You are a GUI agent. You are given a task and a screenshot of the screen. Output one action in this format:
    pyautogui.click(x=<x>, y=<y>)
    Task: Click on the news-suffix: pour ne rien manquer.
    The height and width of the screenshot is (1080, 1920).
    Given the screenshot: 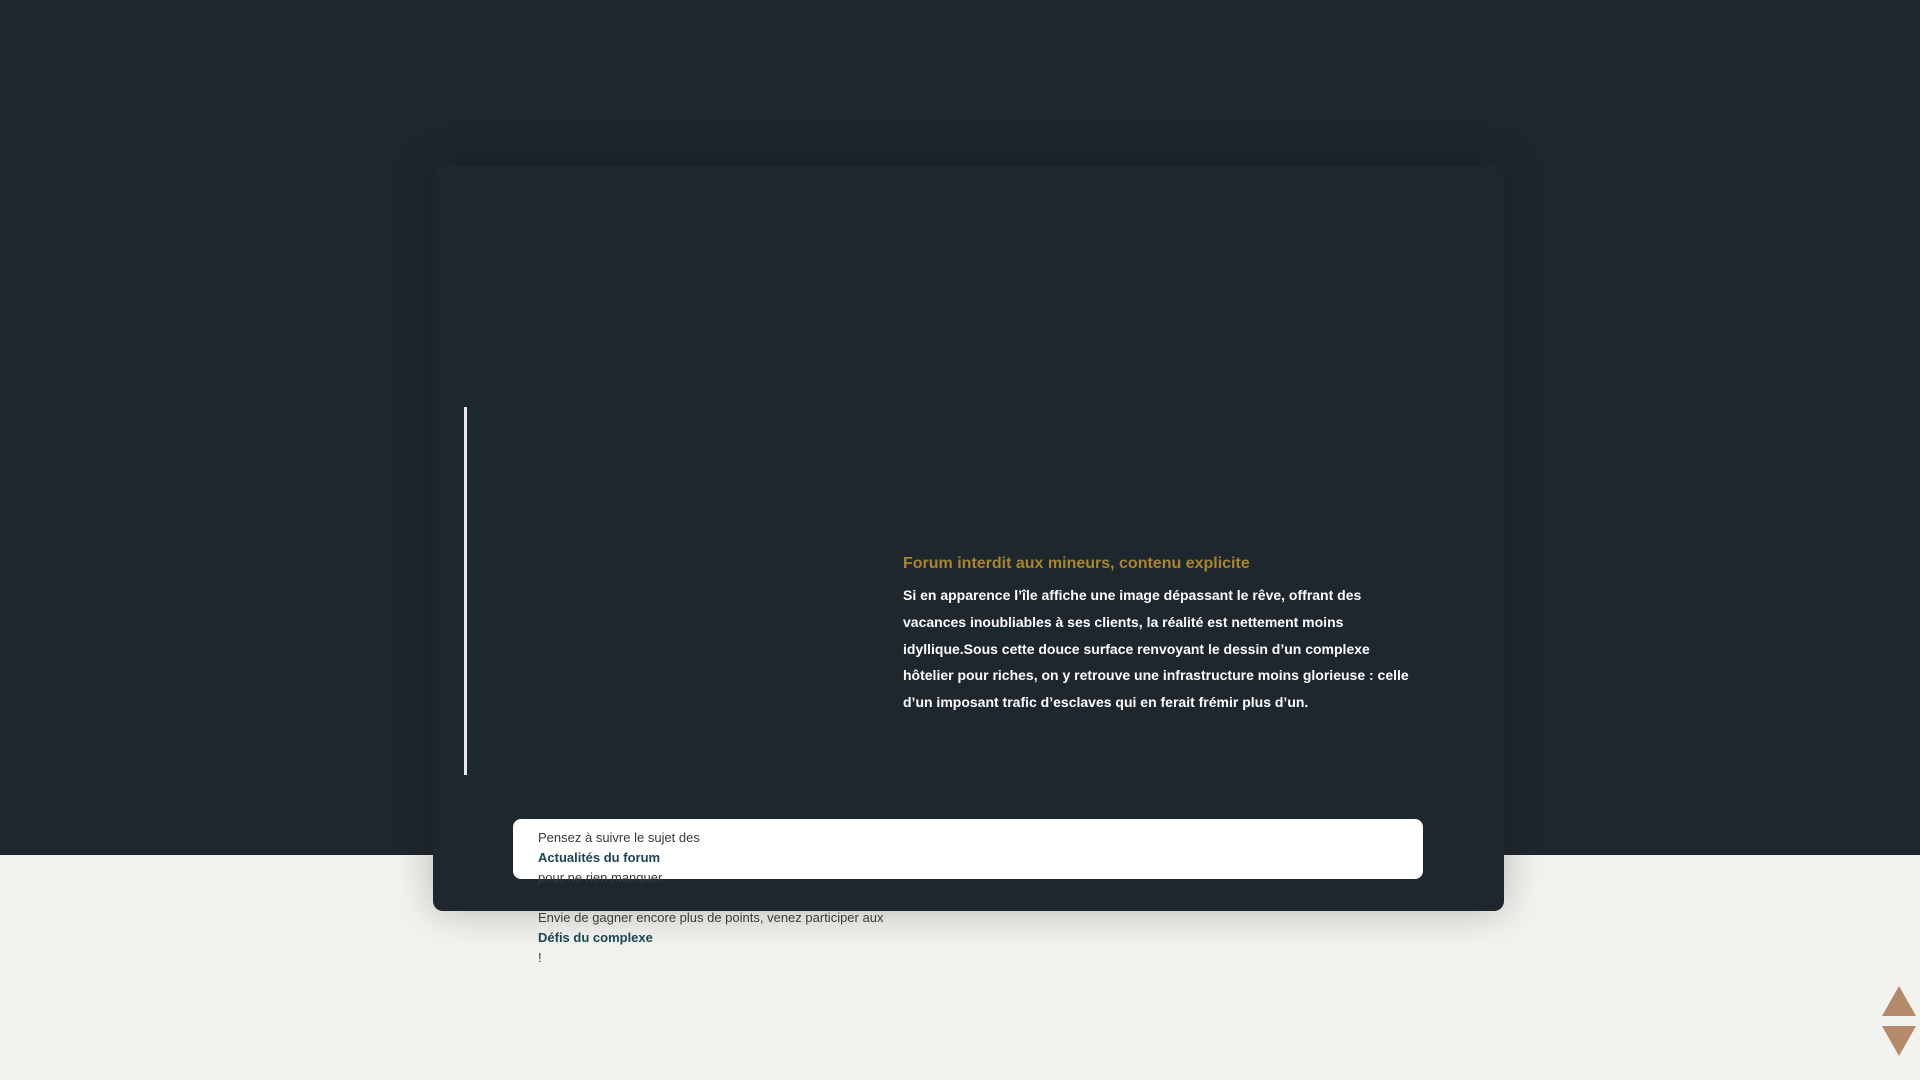 What is the action you would take?
    pyautogui.click(x=602, y=877)
    